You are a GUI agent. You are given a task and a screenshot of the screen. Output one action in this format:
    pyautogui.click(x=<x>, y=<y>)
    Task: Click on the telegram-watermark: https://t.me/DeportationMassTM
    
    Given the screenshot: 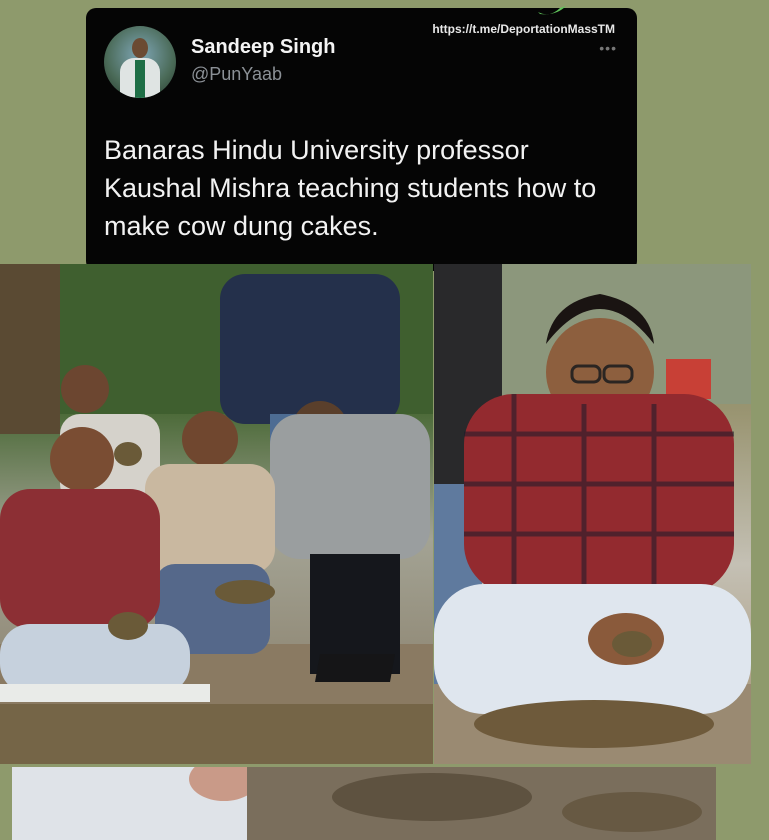 What is the action you would take?
    pyautogui.click(x=523, y=29)
    